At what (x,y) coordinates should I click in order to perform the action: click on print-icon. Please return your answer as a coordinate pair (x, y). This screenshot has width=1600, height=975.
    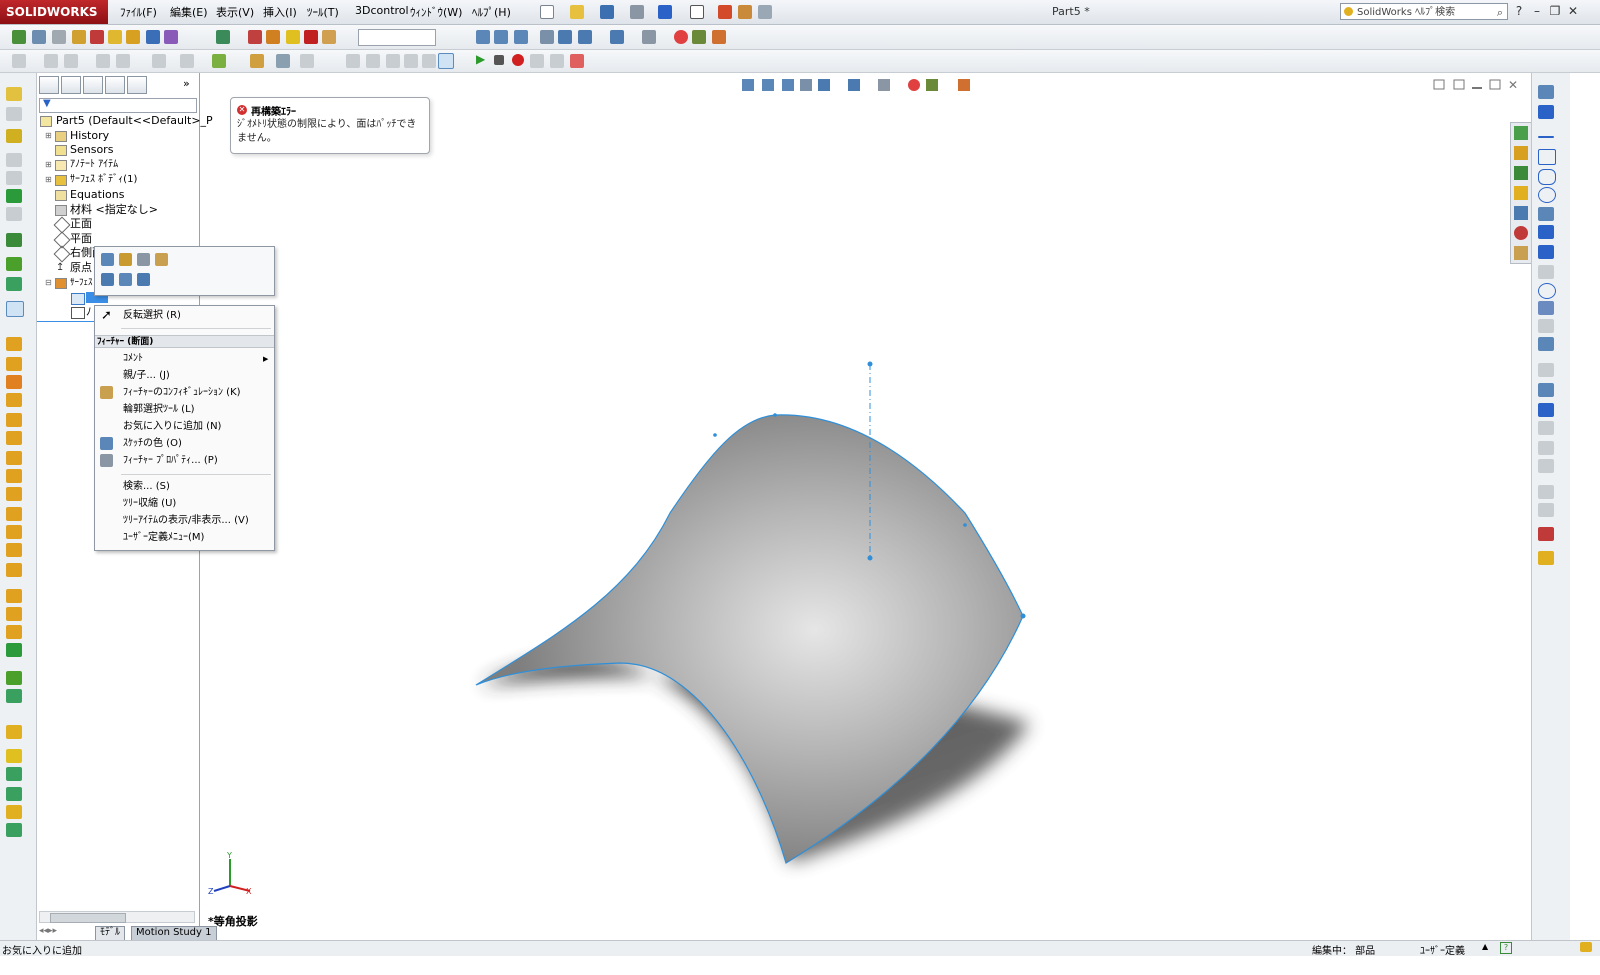
    Looking at the image, I should click on (637, 12).